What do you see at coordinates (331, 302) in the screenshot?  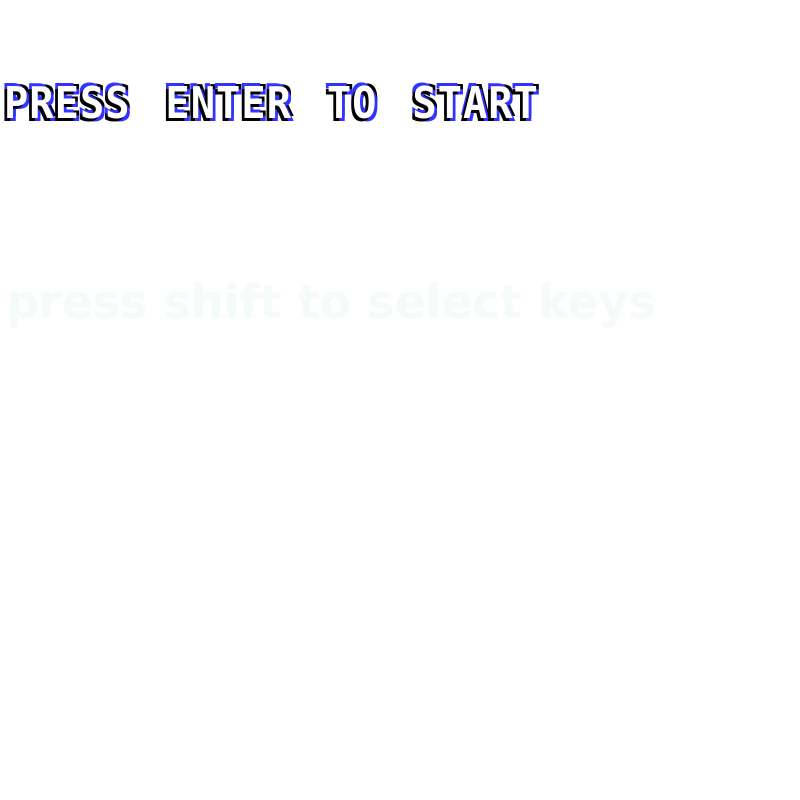 I see `select-keys-hint: press shift to select keys` at bounding box center [331, 302].